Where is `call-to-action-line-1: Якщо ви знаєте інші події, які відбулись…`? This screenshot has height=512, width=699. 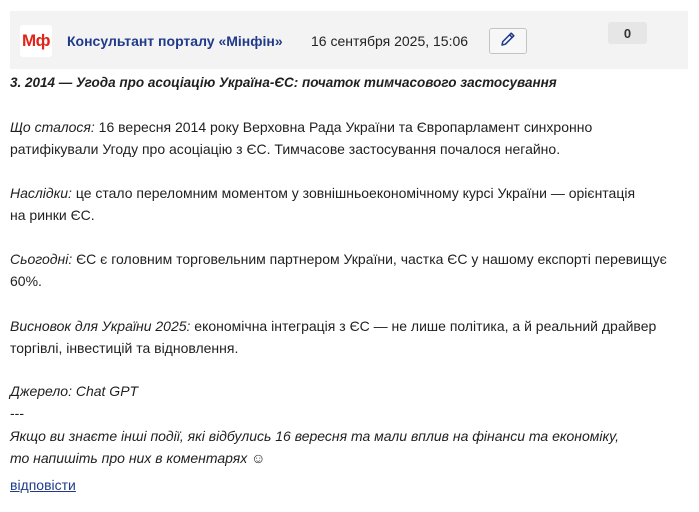
call-to-action-line-1: Якщо ви знаєте інші події, які відбулись… is located at coordinates (315, 436).